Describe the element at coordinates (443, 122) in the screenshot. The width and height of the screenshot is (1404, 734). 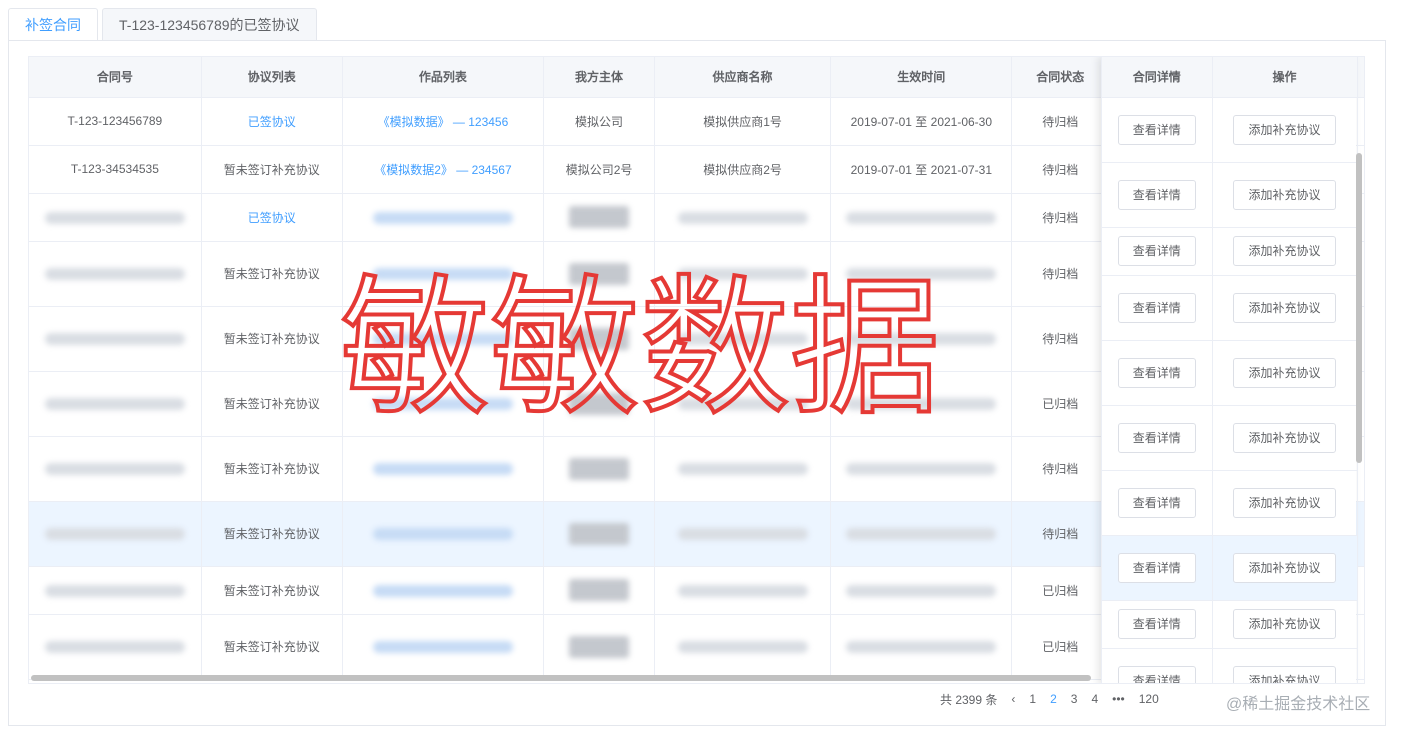
I see `works-link: 《模拟数据》 — 123456` at that location.